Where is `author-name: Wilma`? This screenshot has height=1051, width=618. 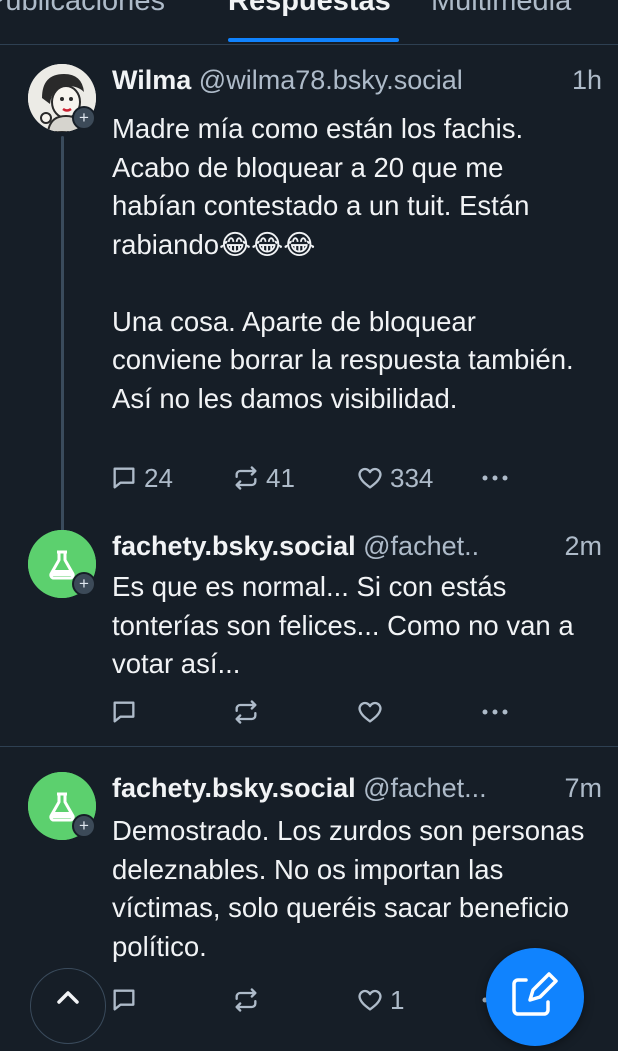 author-name: Wilma is located at coordinates (151, 80).